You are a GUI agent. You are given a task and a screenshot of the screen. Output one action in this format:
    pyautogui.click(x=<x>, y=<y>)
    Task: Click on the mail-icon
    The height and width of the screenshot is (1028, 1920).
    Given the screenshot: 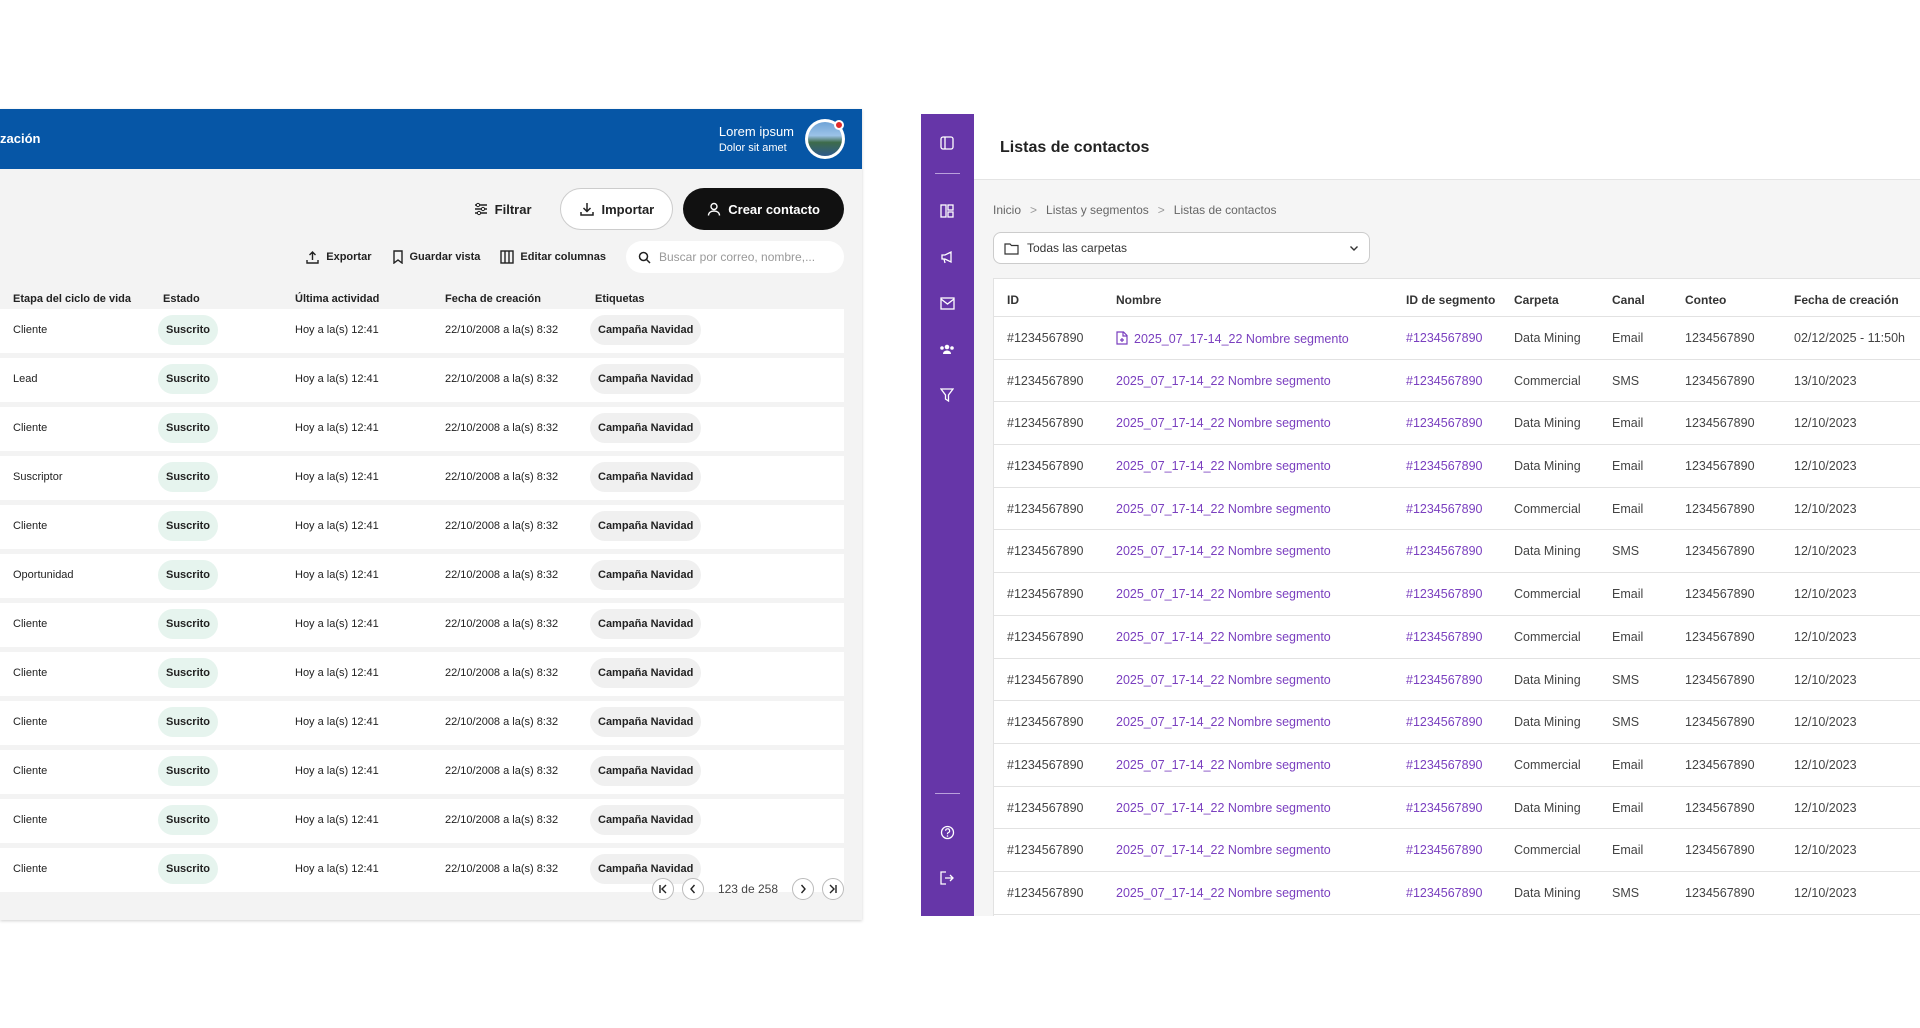 What is the action you would take?
    pyautogui.click(x=947, y=303)
    